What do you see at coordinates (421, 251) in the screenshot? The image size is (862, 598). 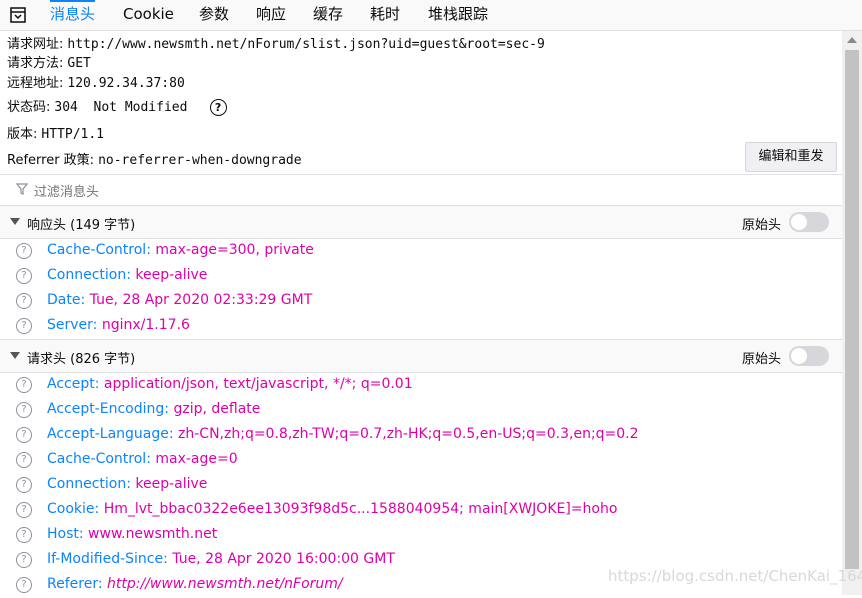 I see `response-header-row: ? Cache-Control: max-age=300, private` at bounding box center [421, 251].